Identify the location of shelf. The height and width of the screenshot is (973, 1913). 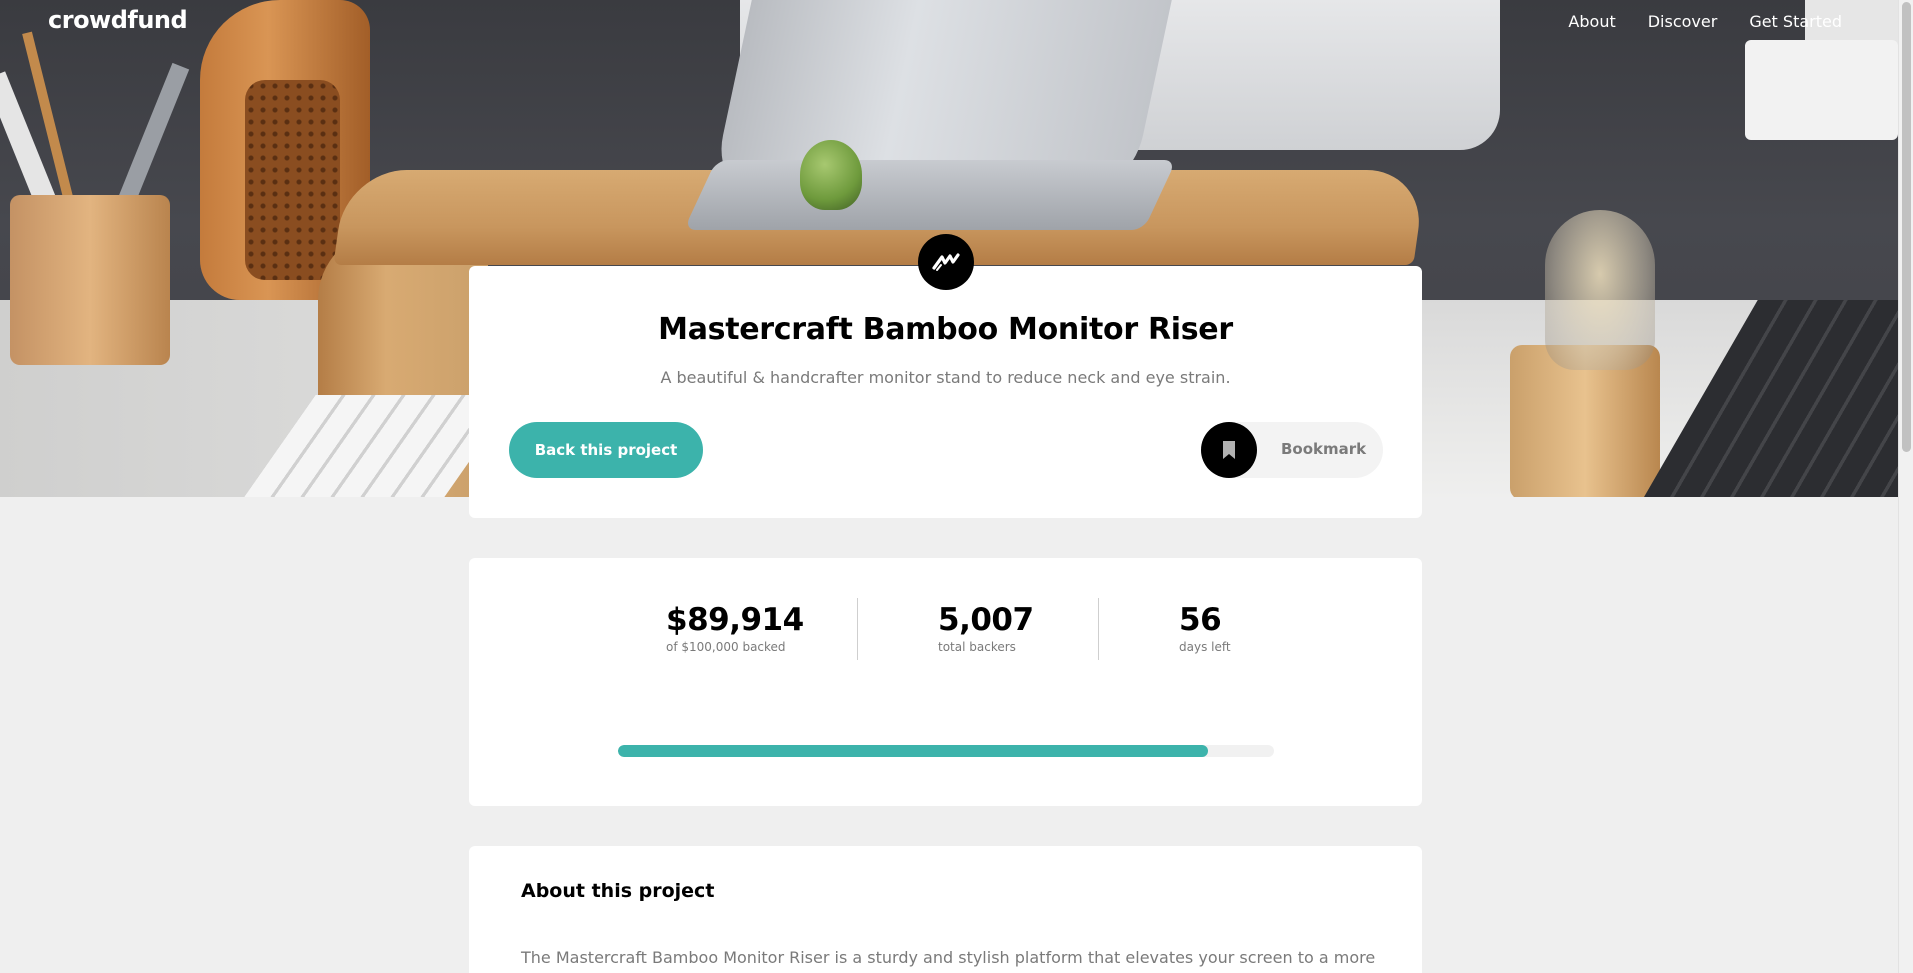
(1821, 90).